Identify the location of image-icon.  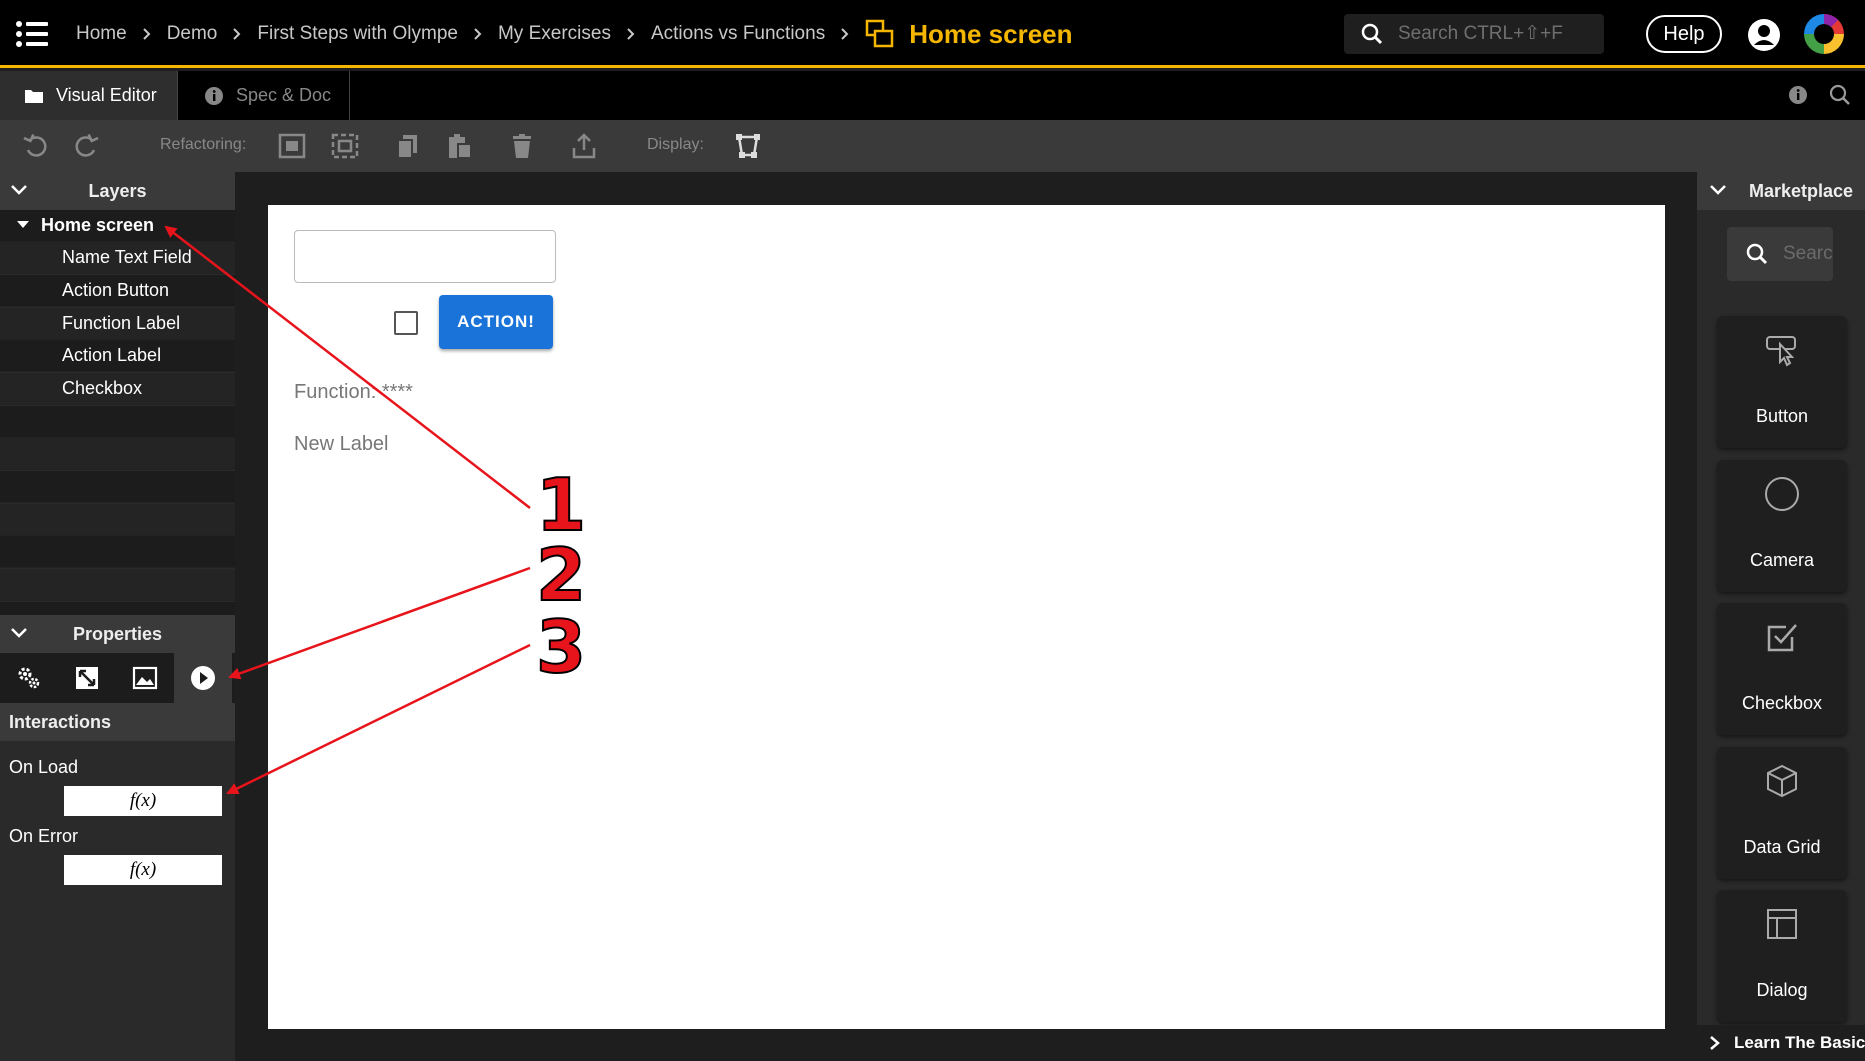
(145, 678).